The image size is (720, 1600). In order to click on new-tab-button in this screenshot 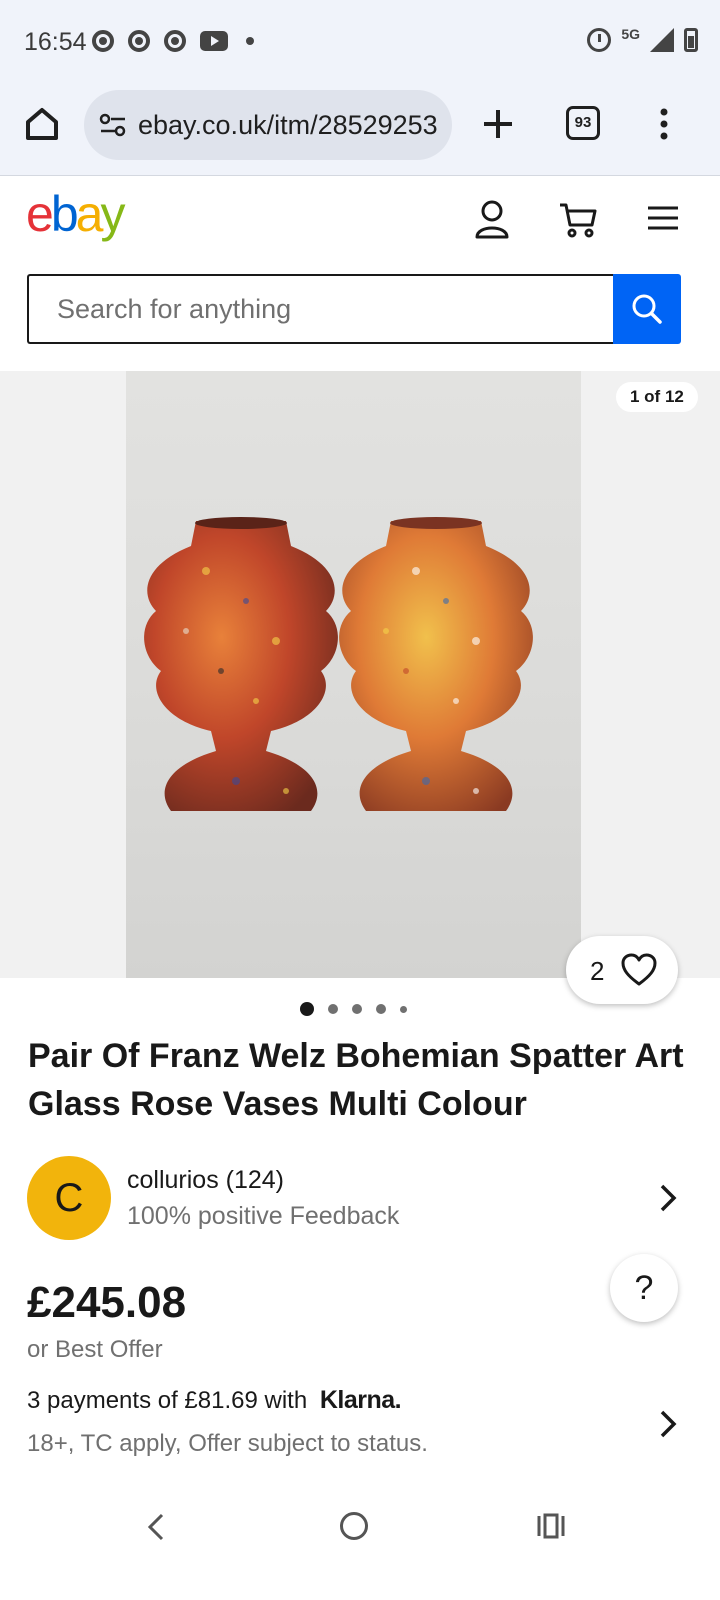, I will do `click(498, 124)`.